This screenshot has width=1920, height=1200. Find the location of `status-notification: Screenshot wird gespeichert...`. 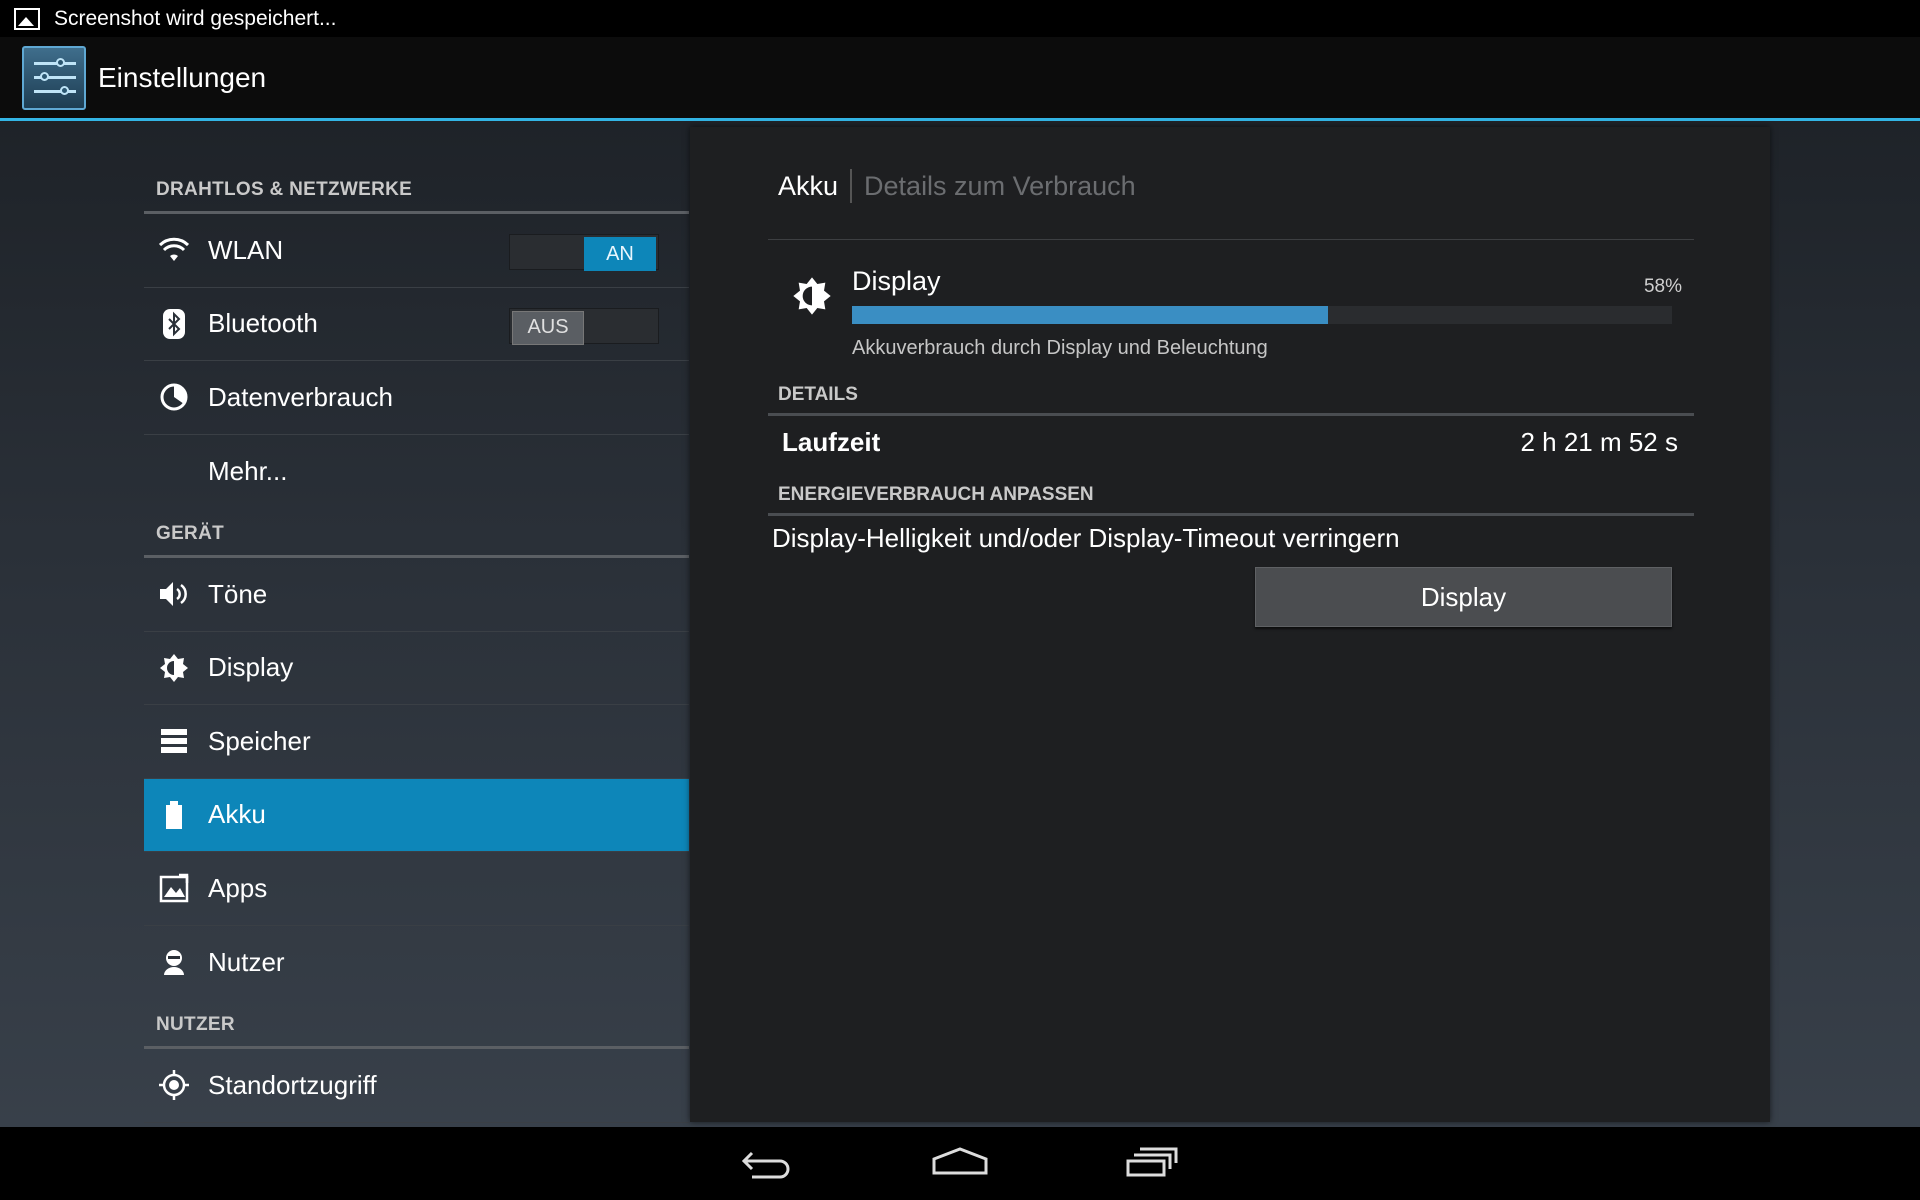

status-notification: Screenshot wird gespeichert... is located at coordinates (195, 18).